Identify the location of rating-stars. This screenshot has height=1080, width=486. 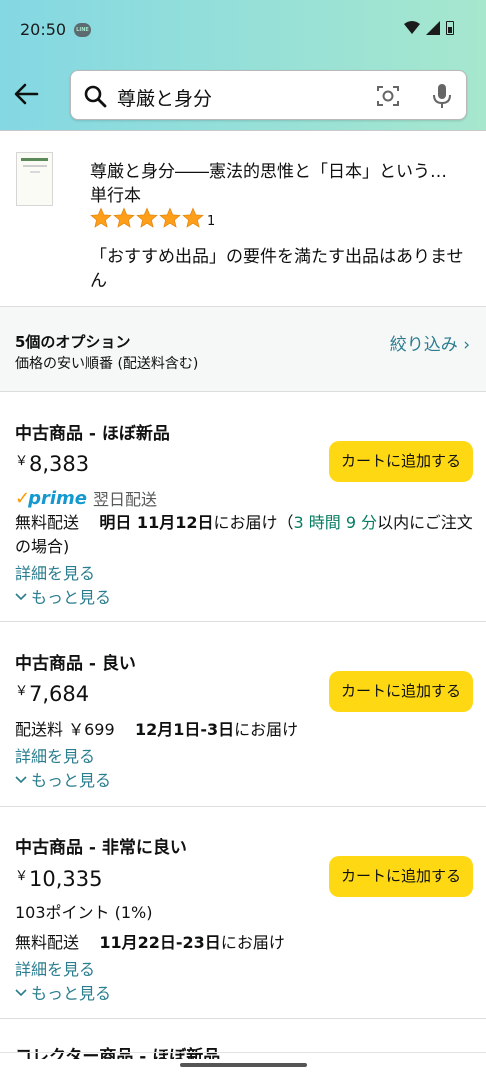
(147, 218).